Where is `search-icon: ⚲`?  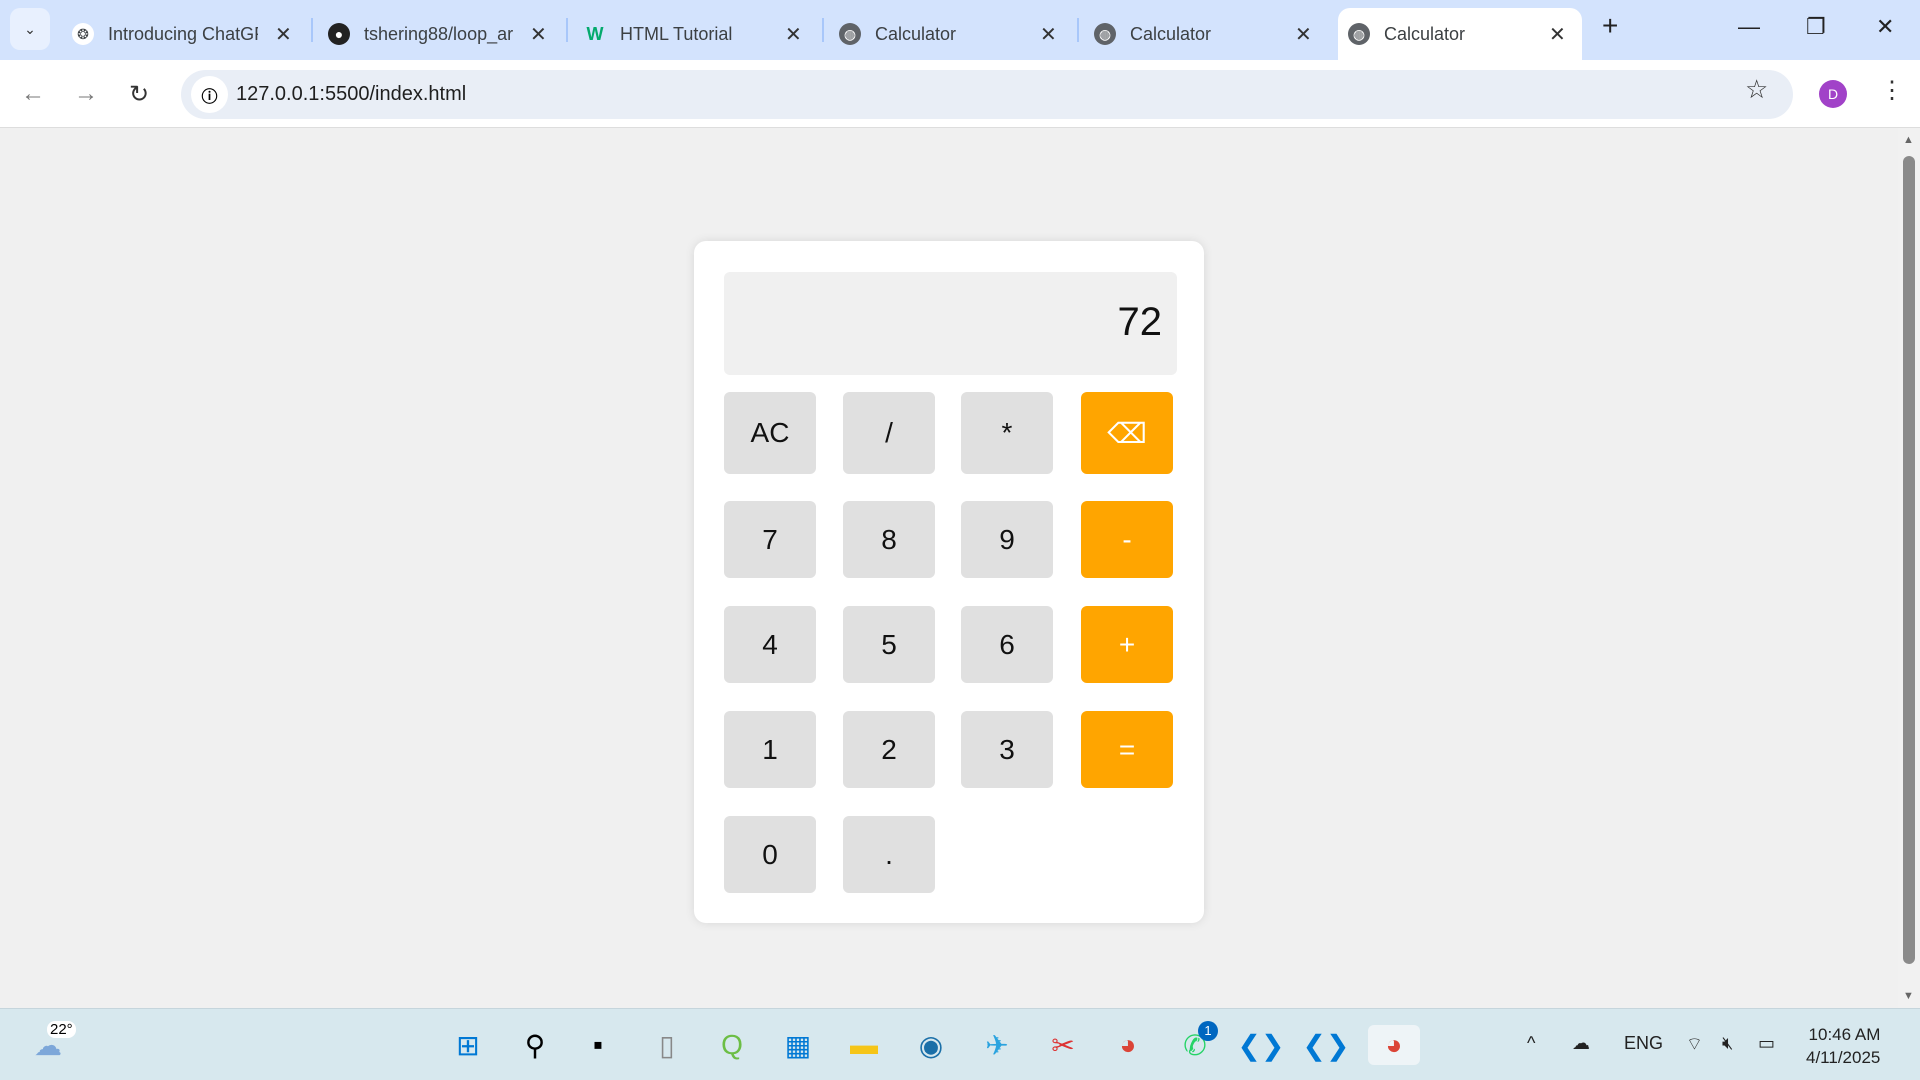 search-icon: ⚲ is located at coordinates (535, 1045).